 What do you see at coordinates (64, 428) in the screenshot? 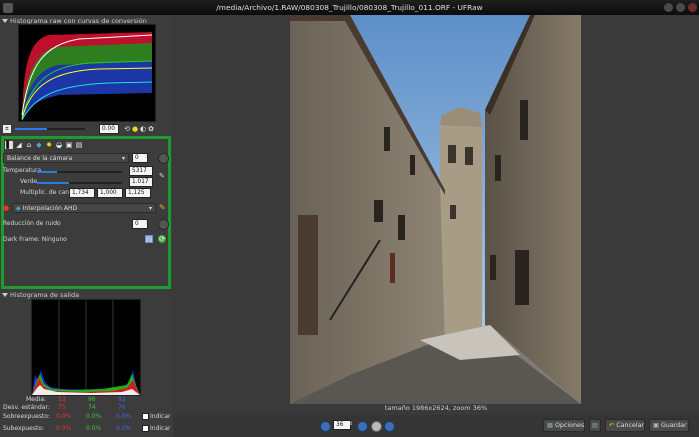
I see `sub-red: 0.0%` at bounding box center [64, 428].